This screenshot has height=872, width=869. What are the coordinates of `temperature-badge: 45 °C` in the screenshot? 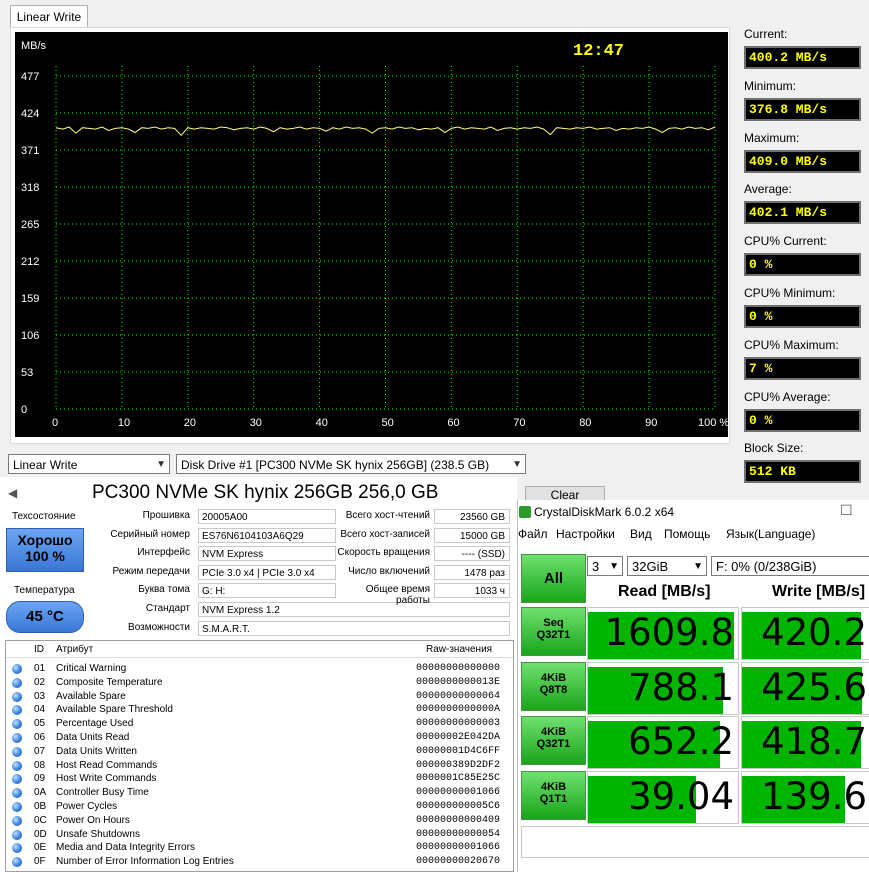 It's located at (45, 617).